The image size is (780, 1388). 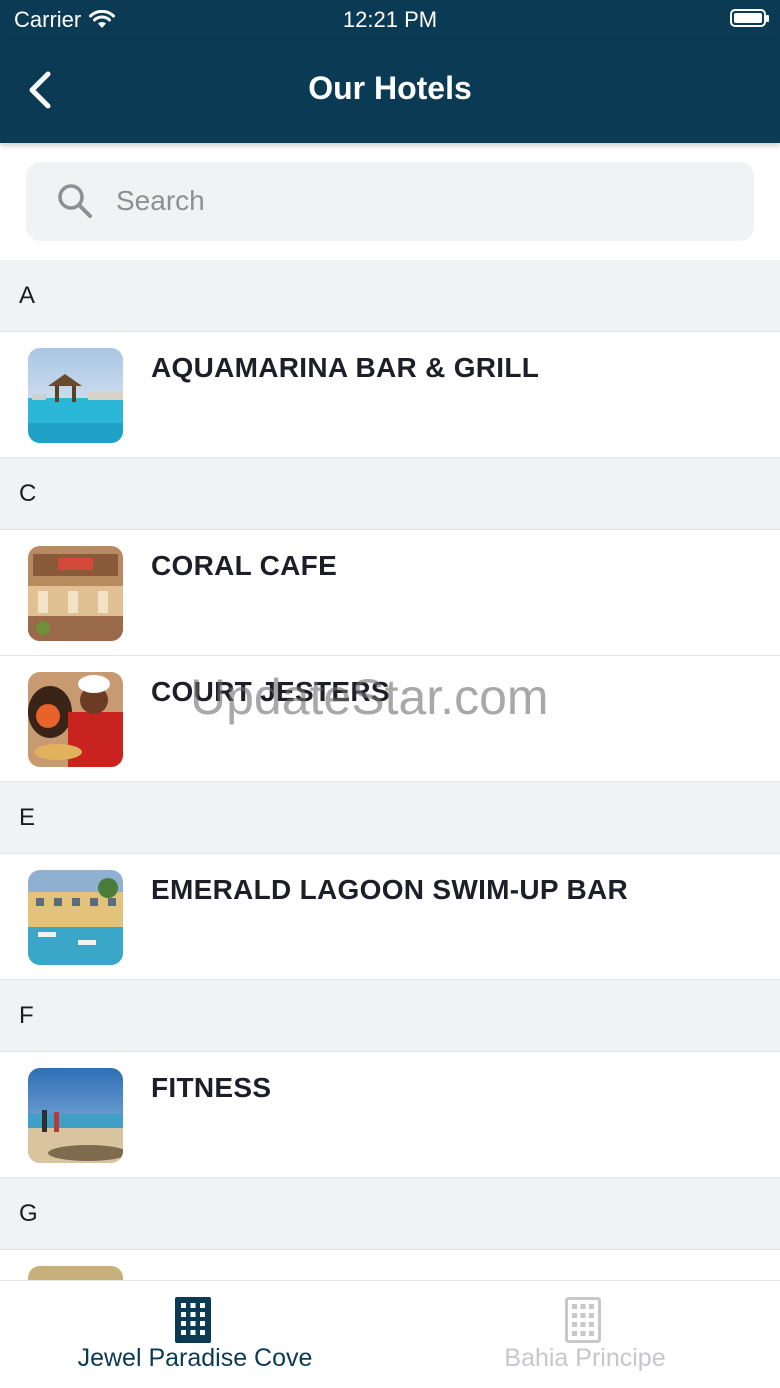 What do you see at coordinates (390, 719) in the screenshot?
I see `list-item: COURT JESTERS` at bounding box center [390, 719].